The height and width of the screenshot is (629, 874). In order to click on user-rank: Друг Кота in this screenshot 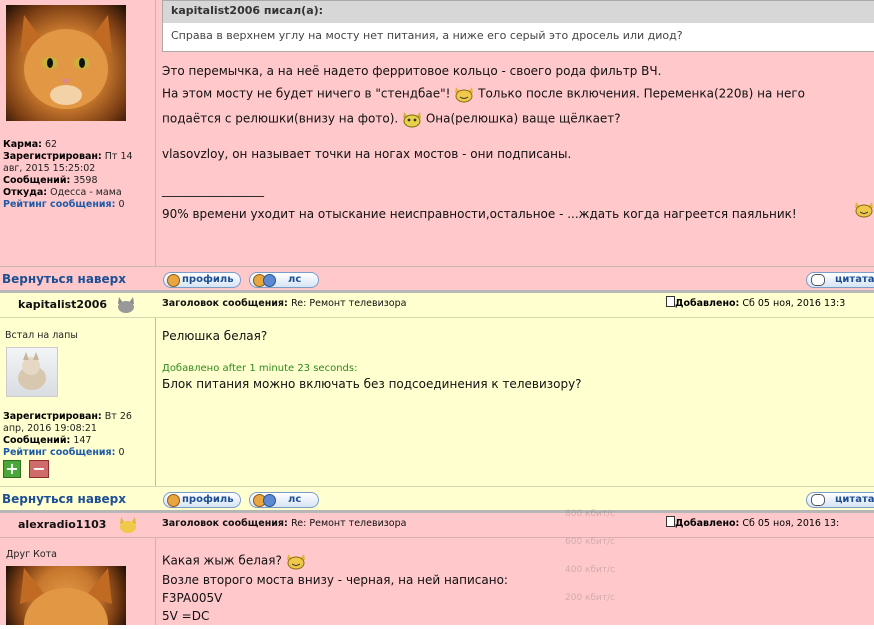, I will do `click(31, 554)`.